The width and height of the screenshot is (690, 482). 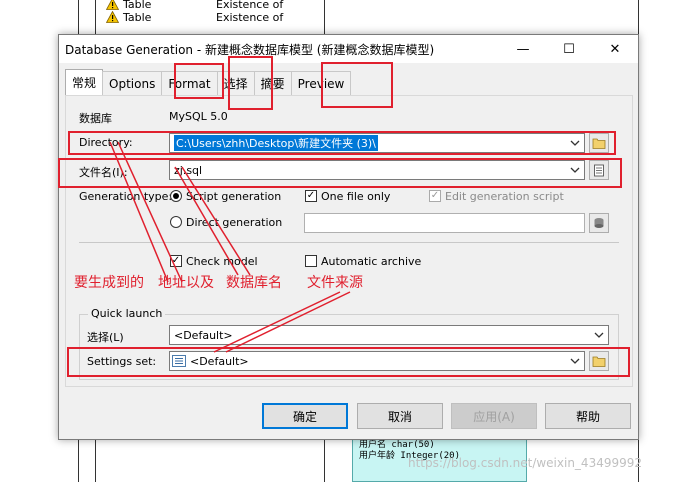 I want to click on annotation-text-file-source: 文件来源, so click(x=335, y=283).